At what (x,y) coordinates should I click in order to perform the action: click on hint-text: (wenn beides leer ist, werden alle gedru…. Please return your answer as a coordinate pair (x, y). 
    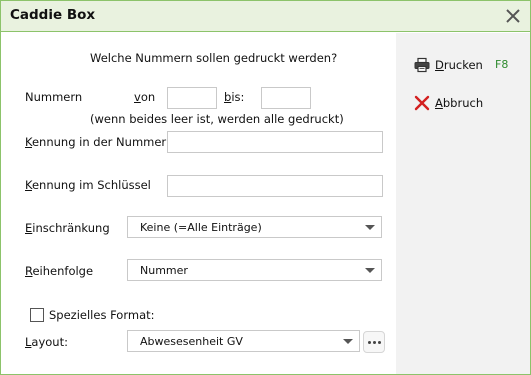
    Looking at the image, I should click on (217, 119).